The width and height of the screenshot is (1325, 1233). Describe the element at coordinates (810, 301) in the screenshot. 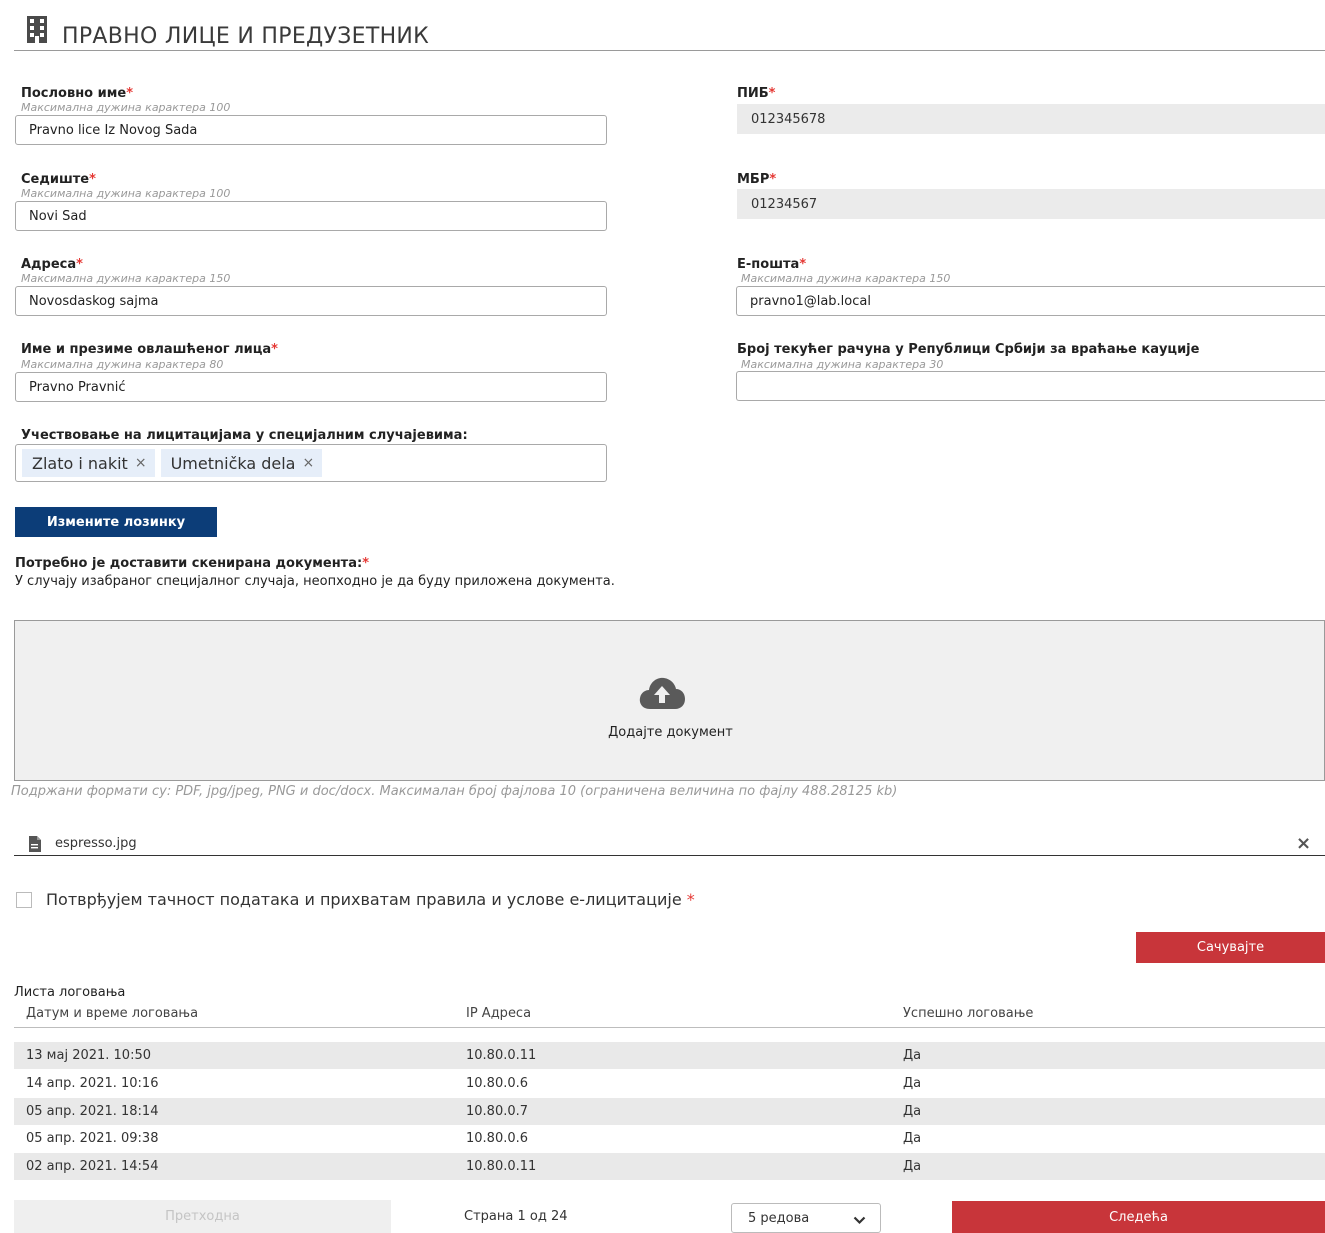

I see `email-value: pravno1@lab.local` at that location.